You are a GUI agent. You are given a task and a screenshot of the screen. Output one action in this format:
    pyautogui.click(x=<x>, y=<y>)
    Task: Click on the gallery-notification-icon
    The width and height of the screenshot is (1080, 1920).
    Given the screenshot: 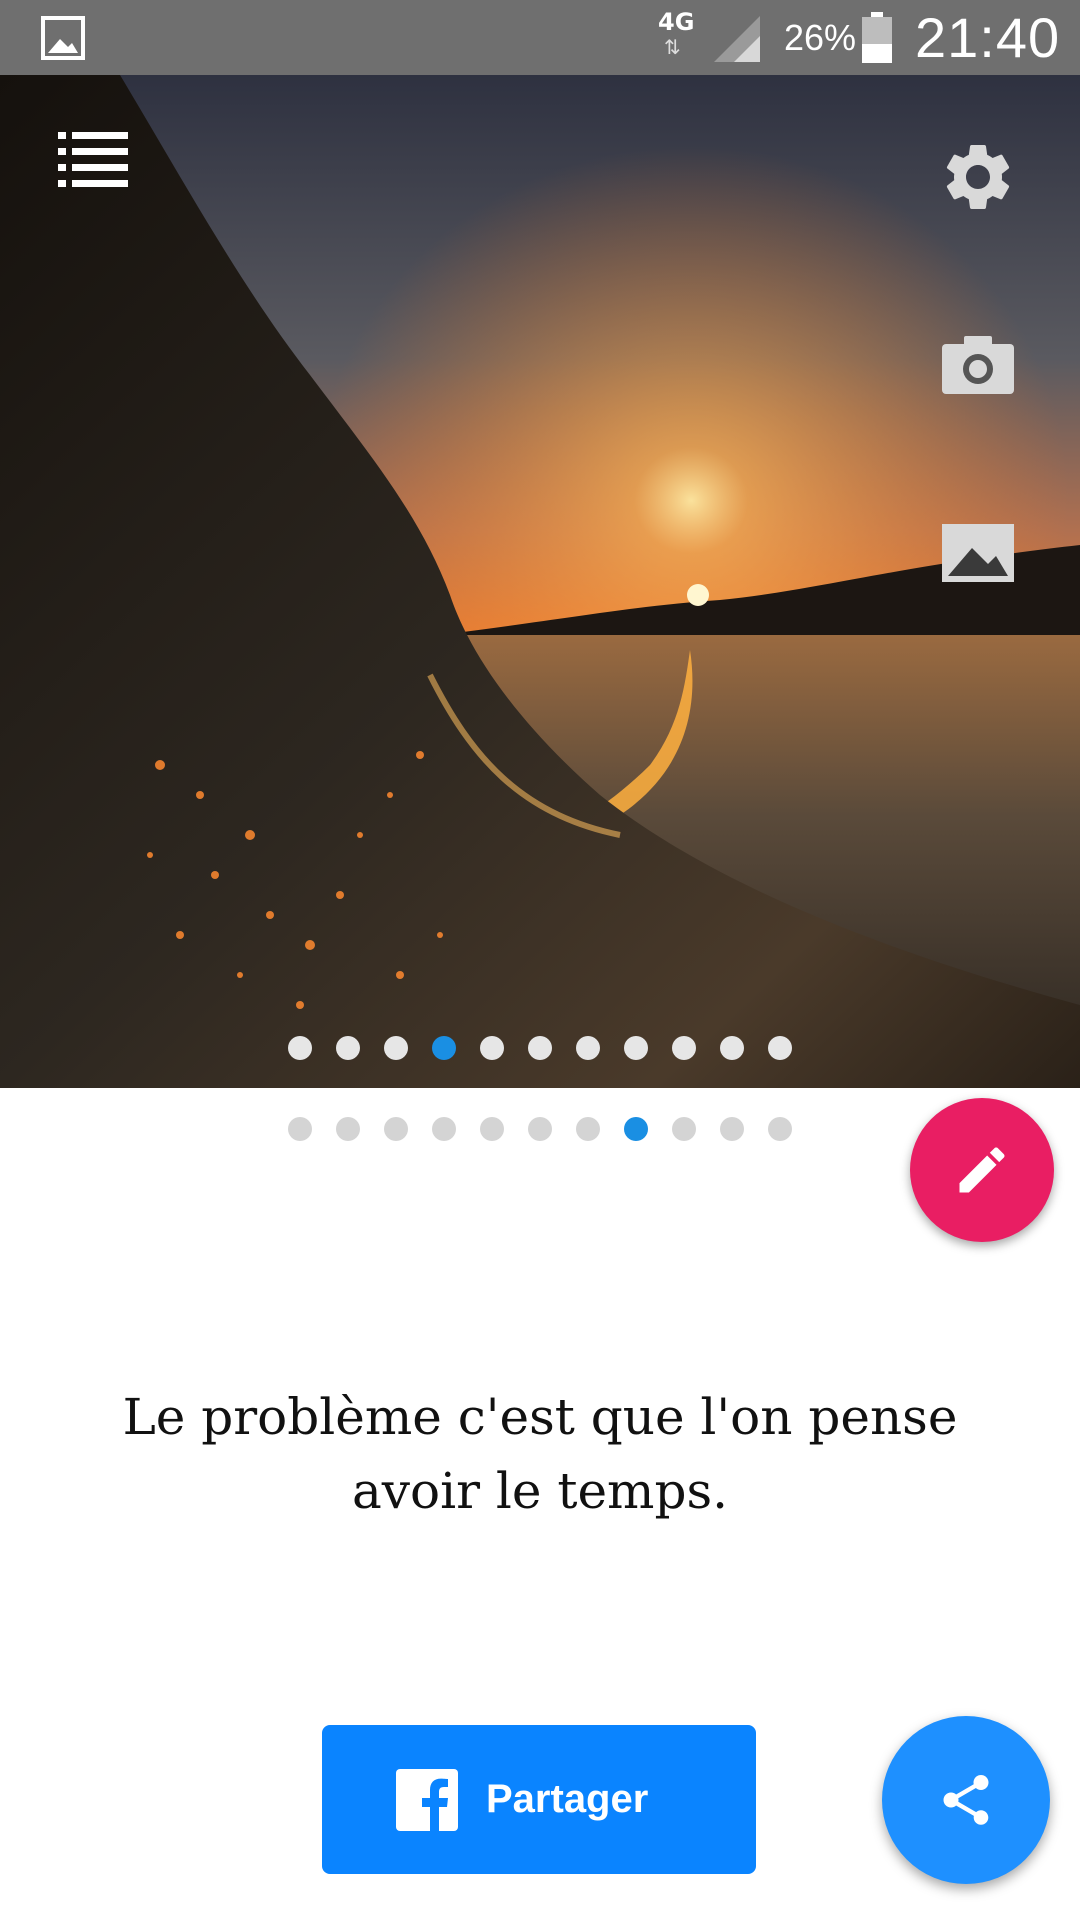 What is the action you would take?
    pyautogui.click(x=63, y=38)
    